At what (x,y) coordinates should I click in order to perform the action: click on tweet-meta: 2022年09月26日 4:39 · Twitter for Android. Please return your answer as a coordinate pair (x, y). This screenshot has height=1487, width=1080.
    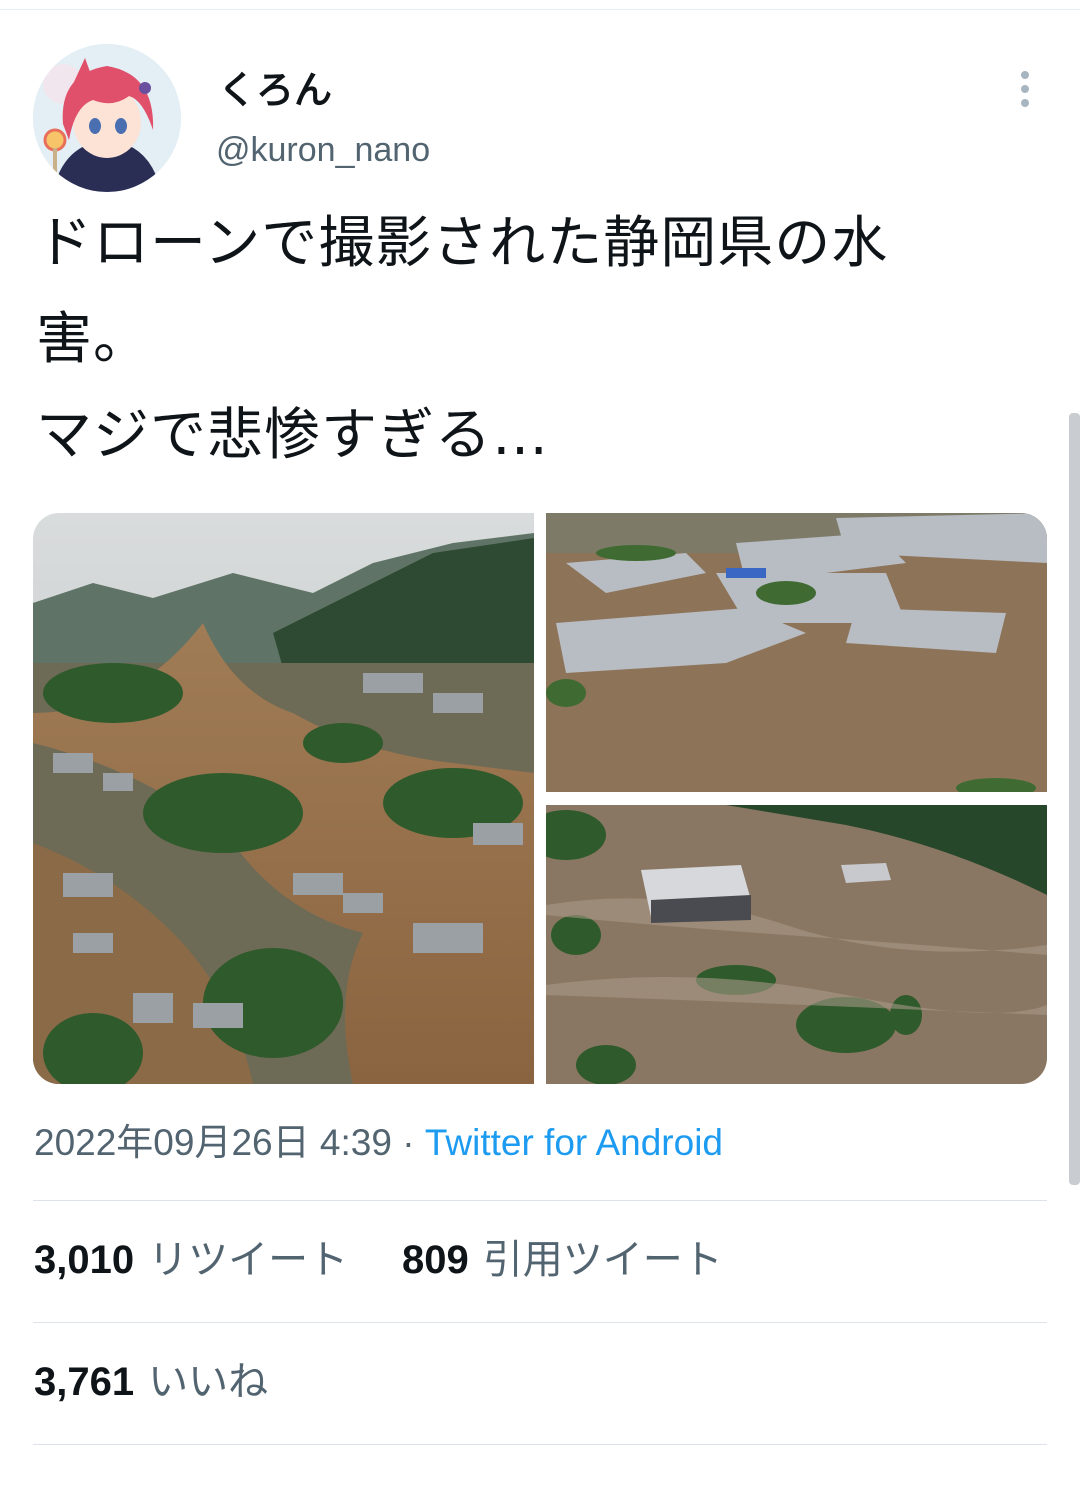
    Looking at the image, I should click on (378, 1143).